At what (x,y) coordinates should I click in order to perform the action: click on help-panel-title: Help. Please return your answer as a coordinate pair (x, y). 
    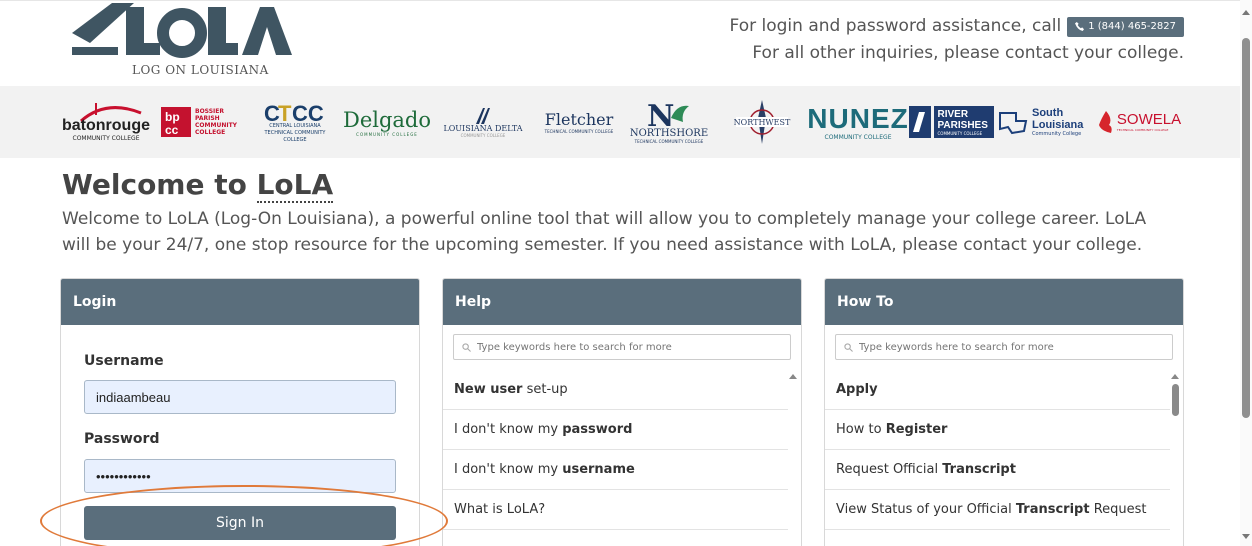
    Looking at the image, I should click on (622, 302).